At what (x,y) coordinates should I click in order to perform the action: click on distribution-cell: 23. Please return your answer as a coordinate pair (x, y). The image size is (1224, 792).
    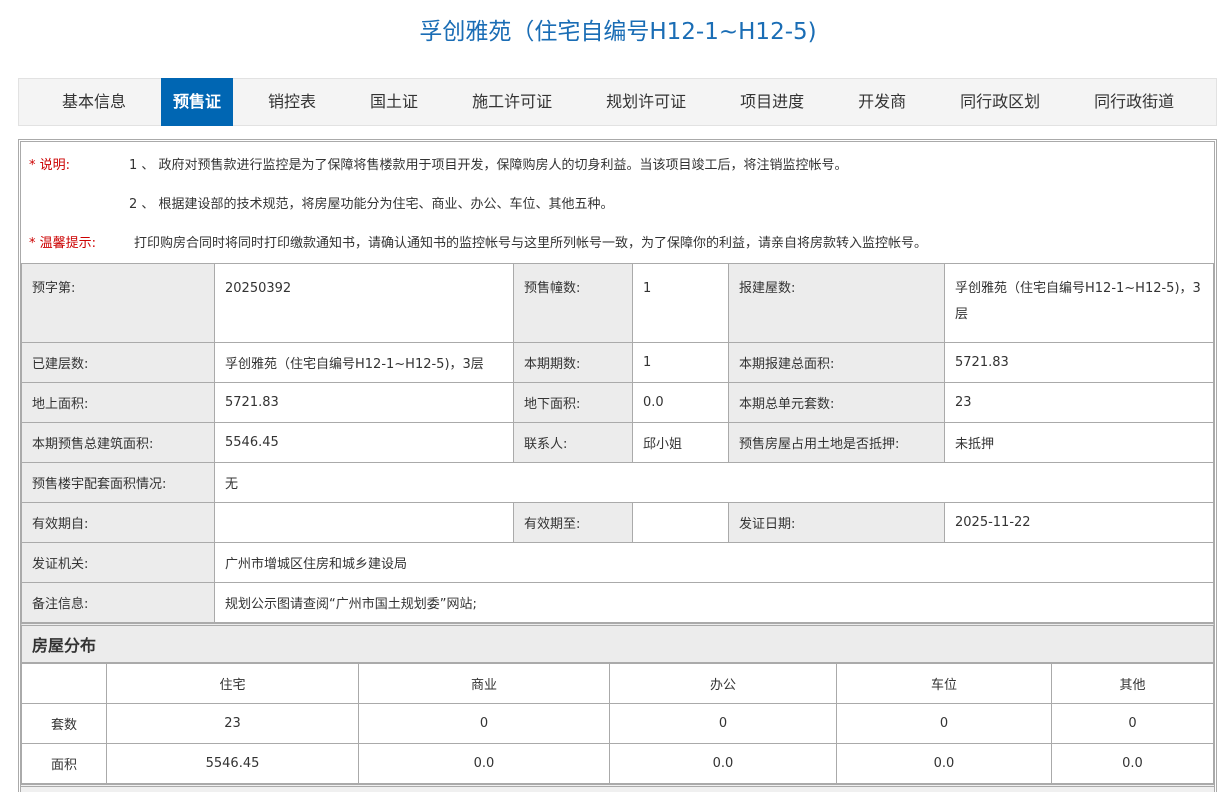
    Looking at the image, I should click on (232, 723).